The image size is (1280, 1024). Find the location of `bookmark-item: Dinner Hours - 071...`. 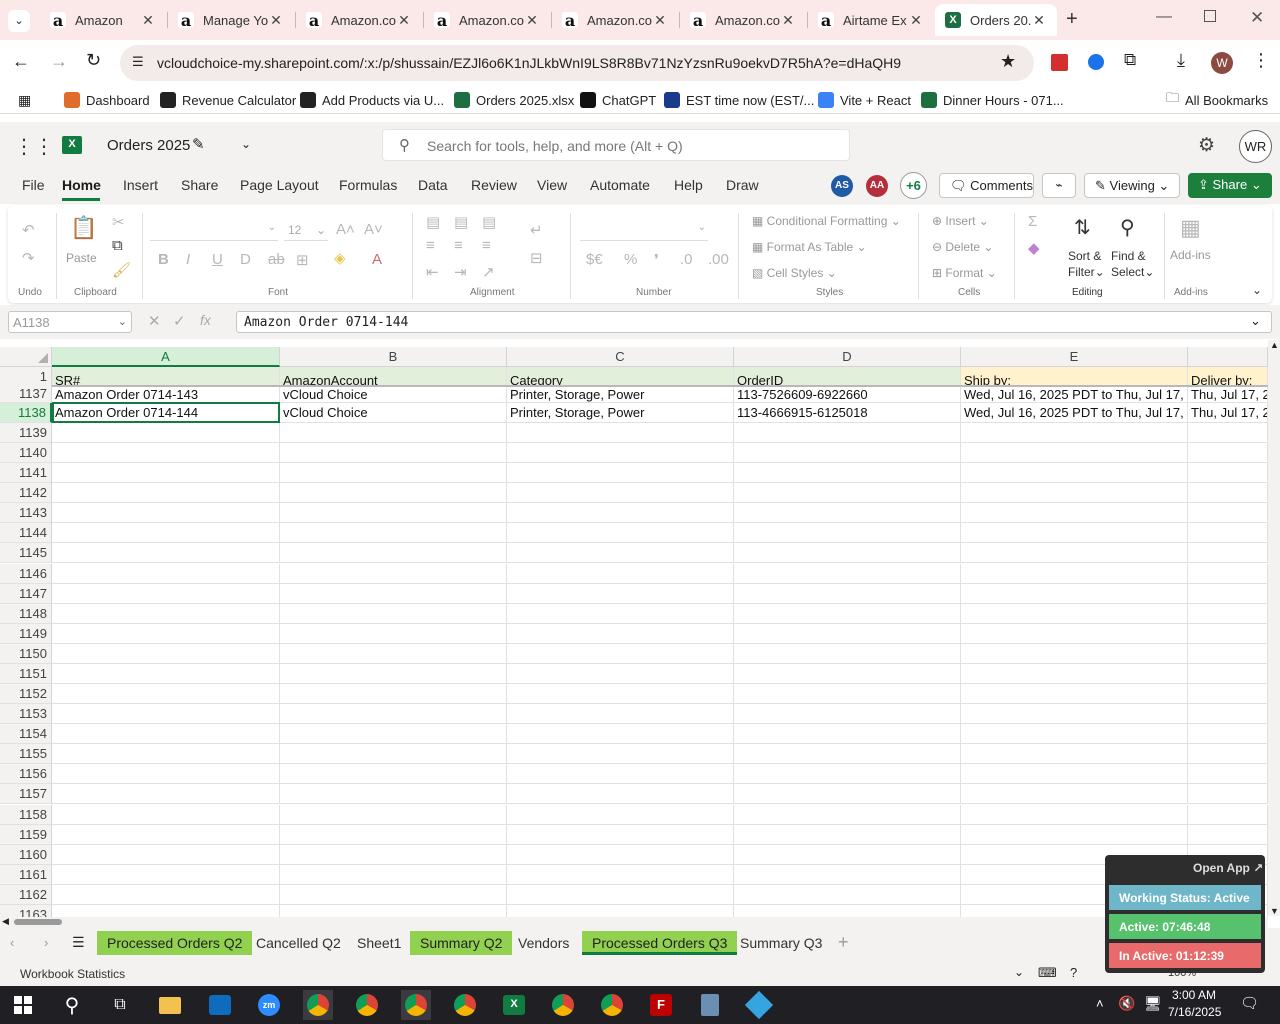

bookmark-item: Dinner Hours - 071... is located at coordinates (992, 100).